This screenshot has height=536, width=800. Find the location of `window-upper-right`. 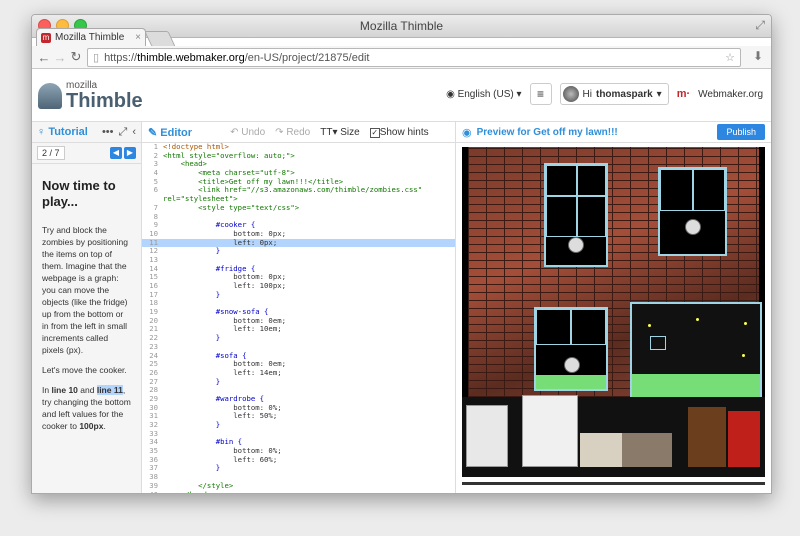

window-upper-right is located at coordinates (692, 211).